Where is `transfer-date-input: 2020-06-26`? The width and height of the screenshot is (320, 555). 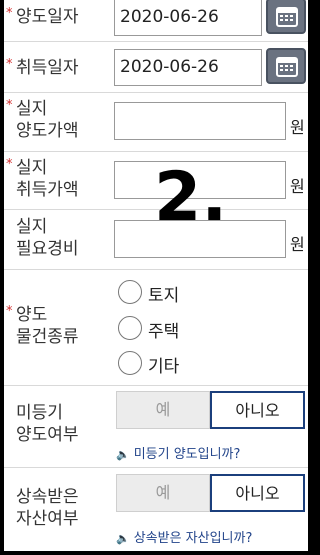
transfer-date-input: 2020-06-26 is located at coordinates (188, 18).